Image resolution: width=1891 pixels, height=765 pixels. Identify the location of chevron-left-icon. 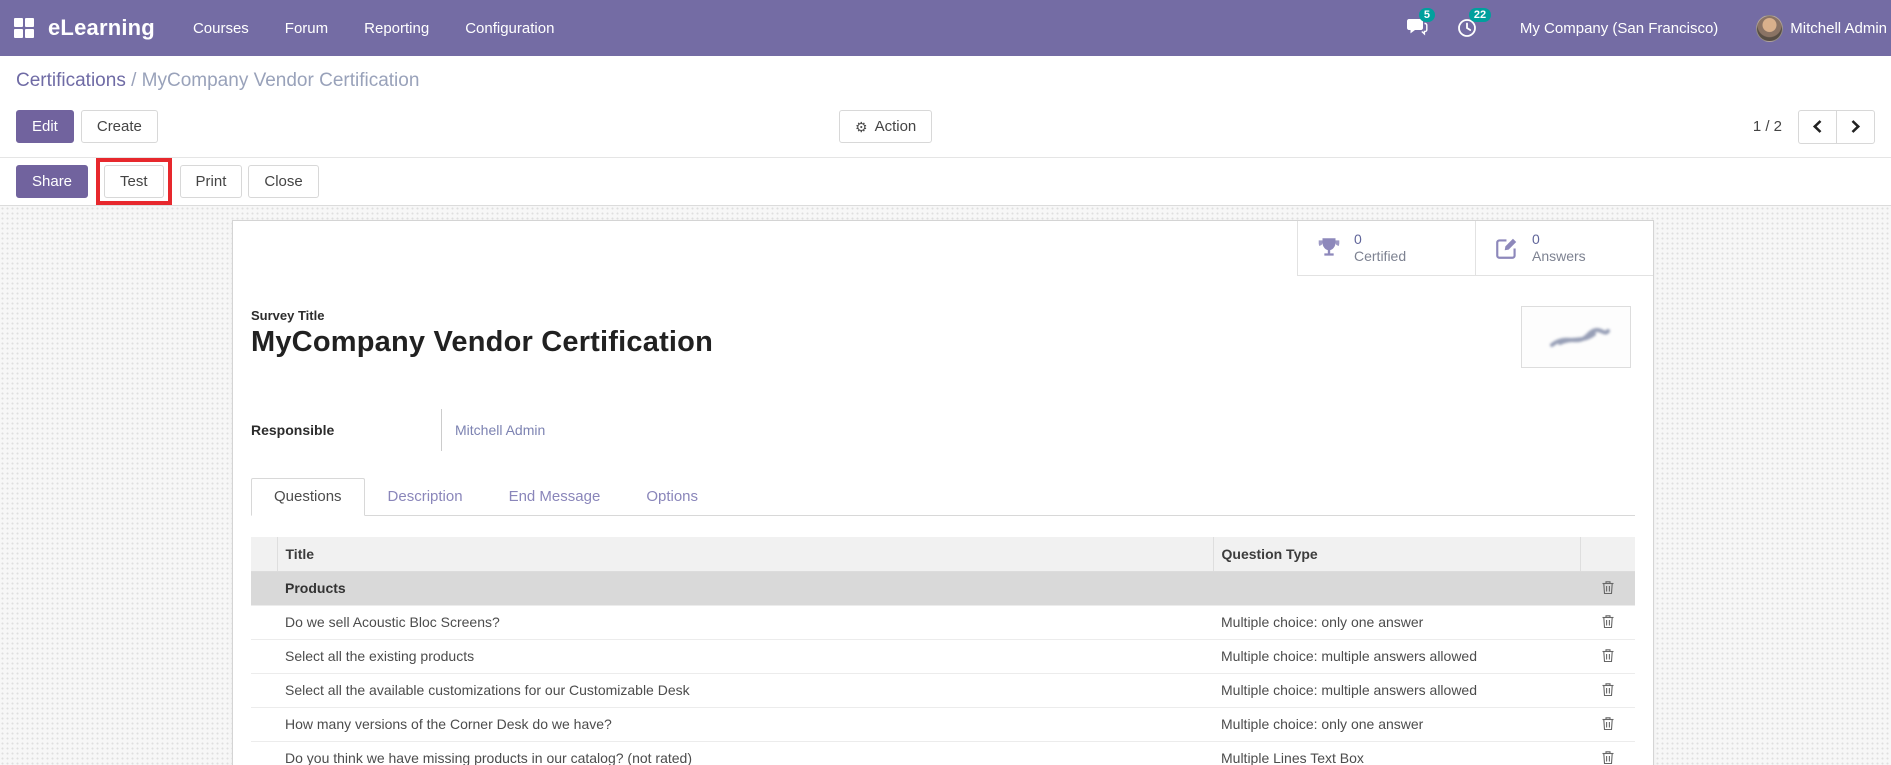
(1817, 126).